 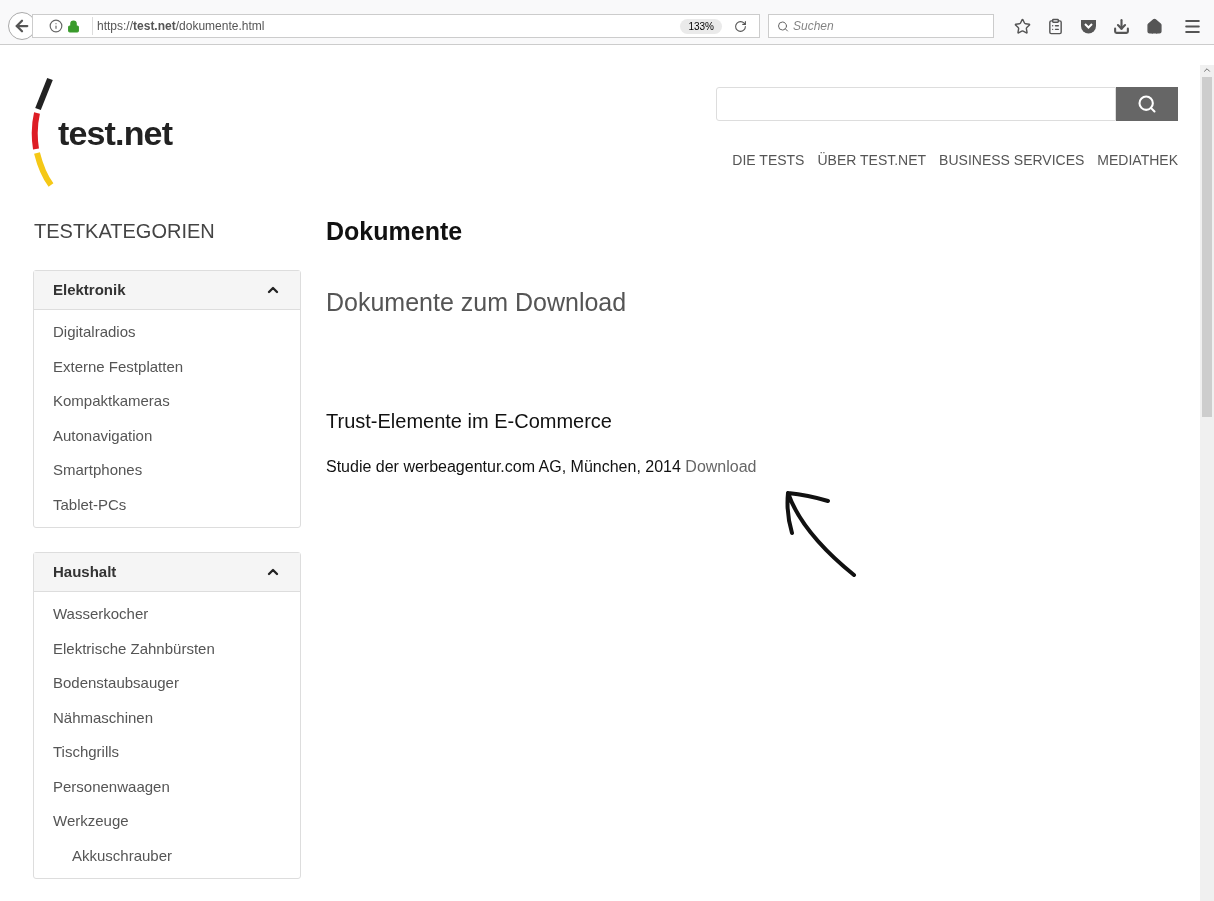 I want to click on document-description: Studie der werbeagentur.com AG, München, 2014, so click(x=503, y=466).